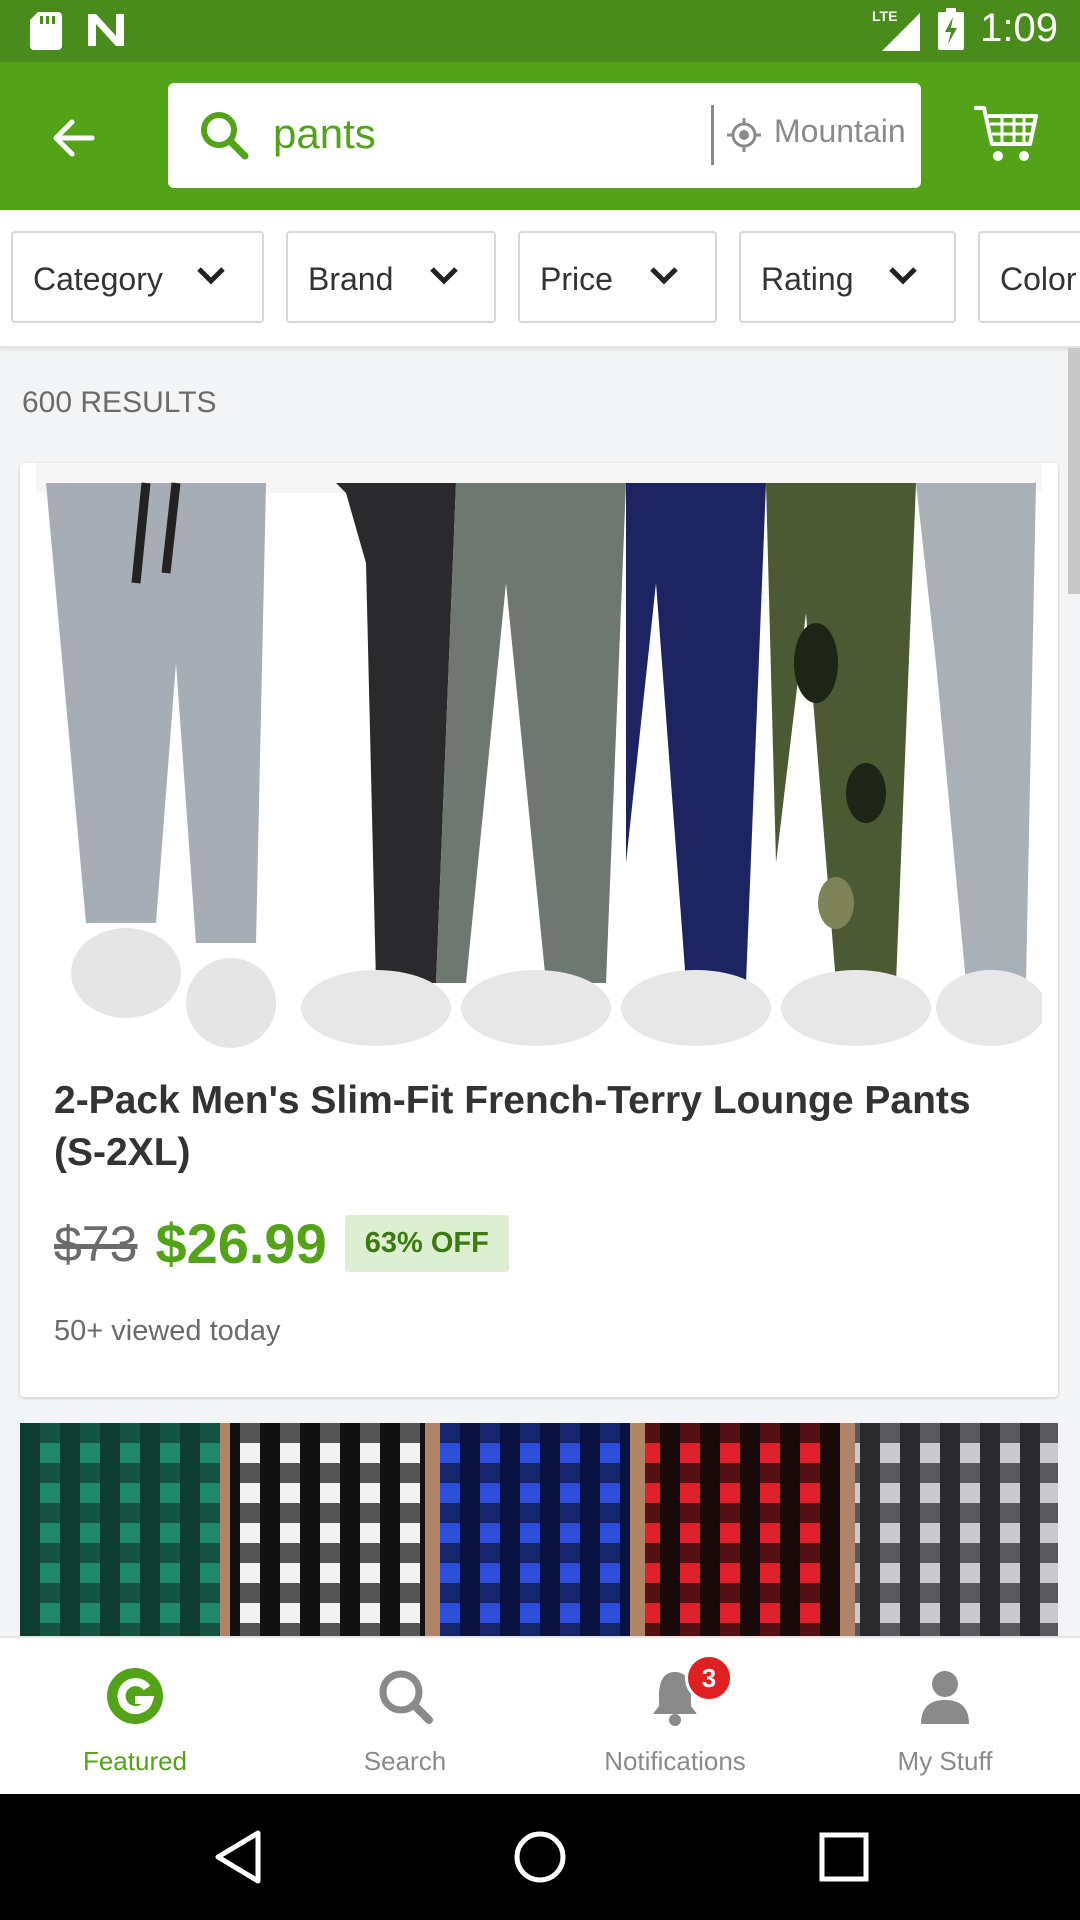  I want to click on back-arrow-icon, so click(74, 138).